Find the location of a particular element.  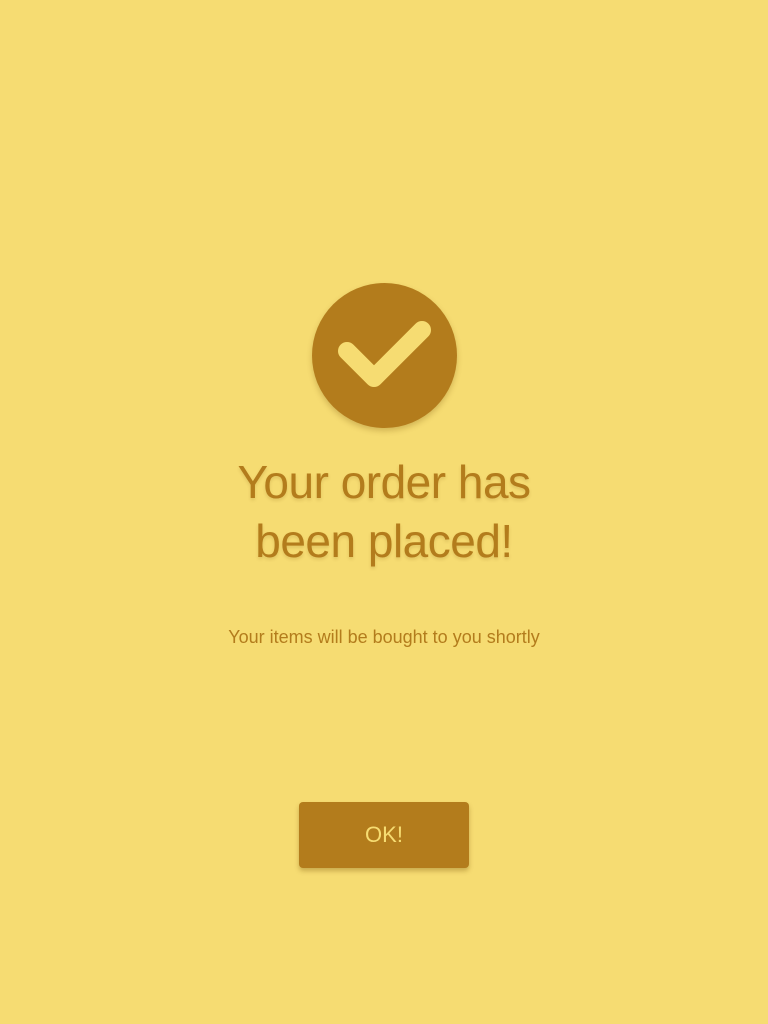

success-badge is located at coordinates (384, 355).